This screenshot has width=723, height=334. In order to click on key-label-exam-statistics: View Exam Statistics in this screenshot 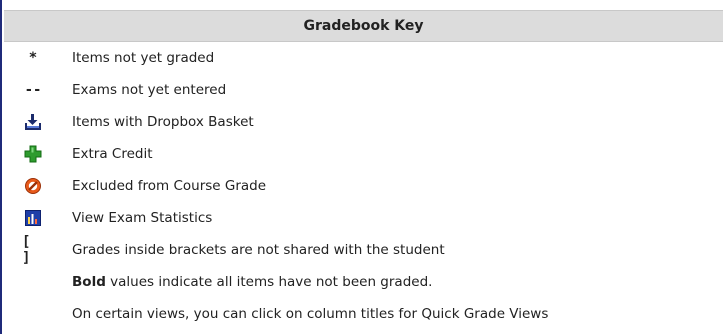, I will do `click(142, 218)`.